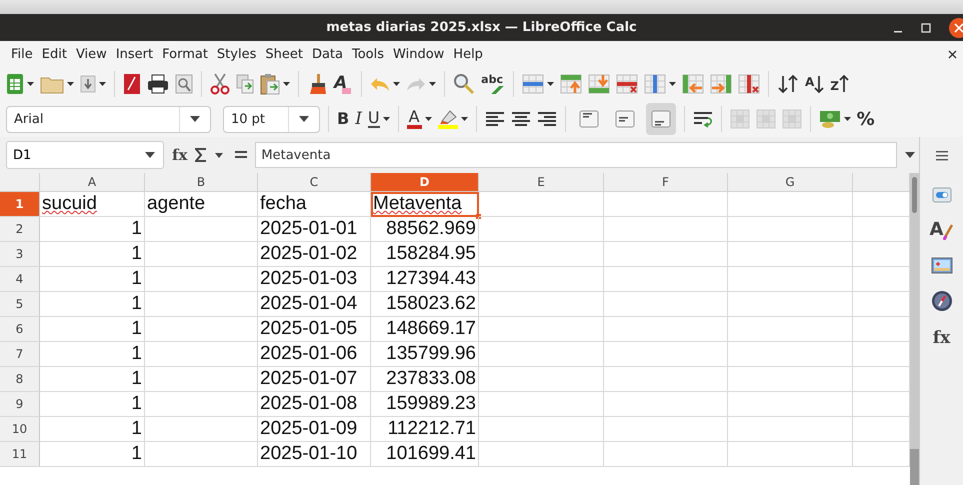 Image resolution: width=963 pixels, height=485 pixels. What do you see at coordinates (358, 119) in the screenshot?
I see `italic-button: I` at bounding box center [358, 119].